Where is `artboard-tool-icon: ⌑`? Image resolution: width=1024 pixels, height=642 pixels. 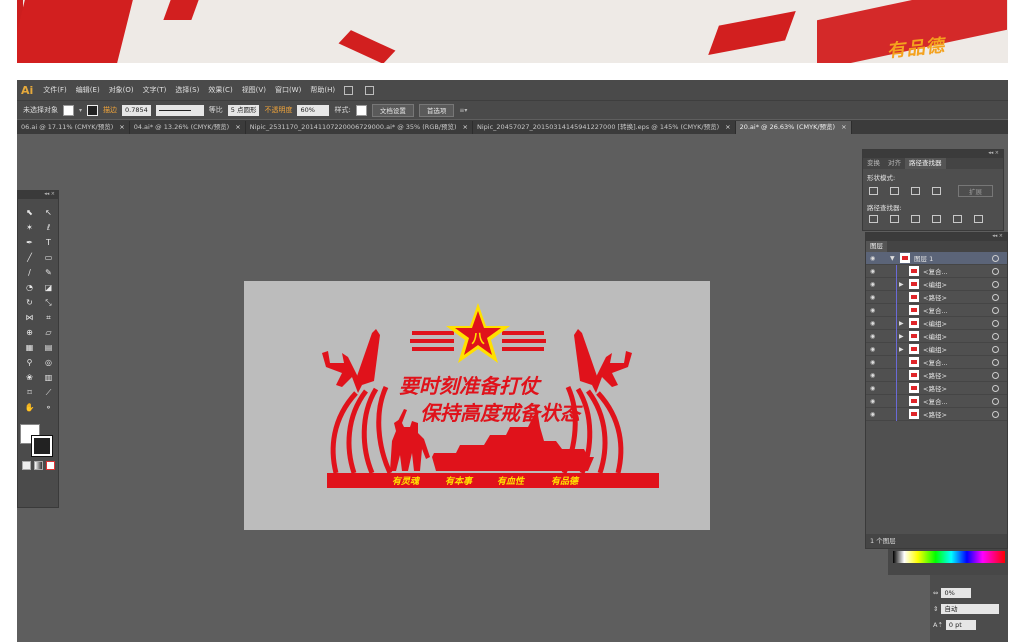
artboard-tool-icon: ⌑ is located at coordinates (29, 392).